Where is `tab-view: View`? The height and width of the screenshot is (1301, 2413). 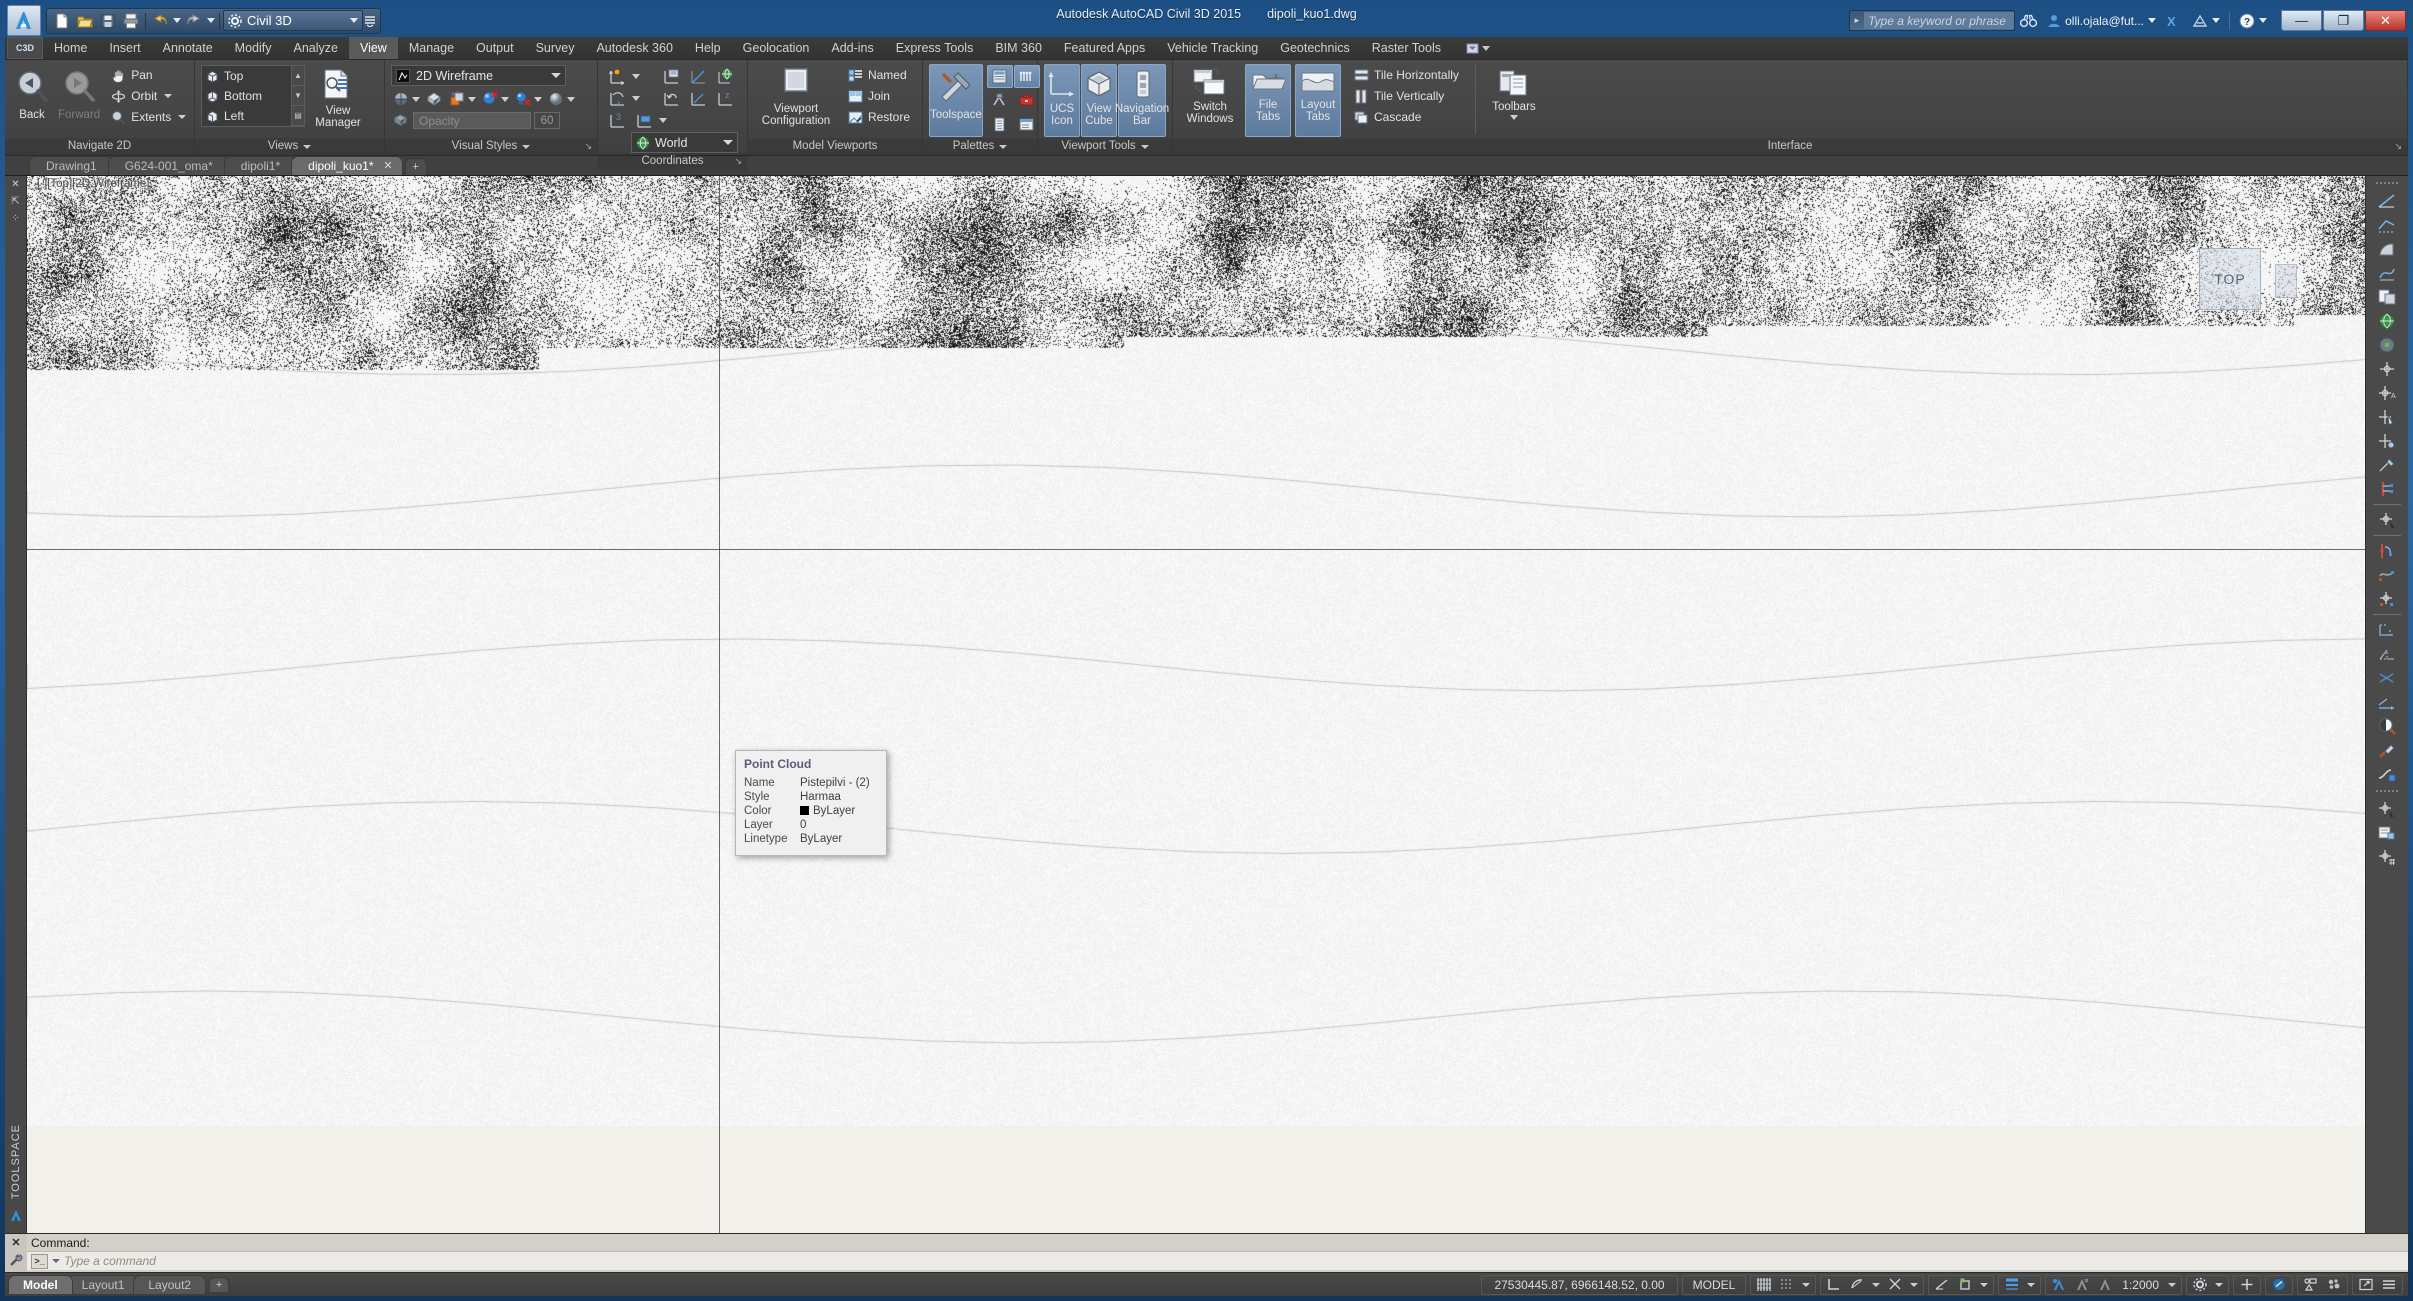
tab-view: View is located at coordinates (373, 48).